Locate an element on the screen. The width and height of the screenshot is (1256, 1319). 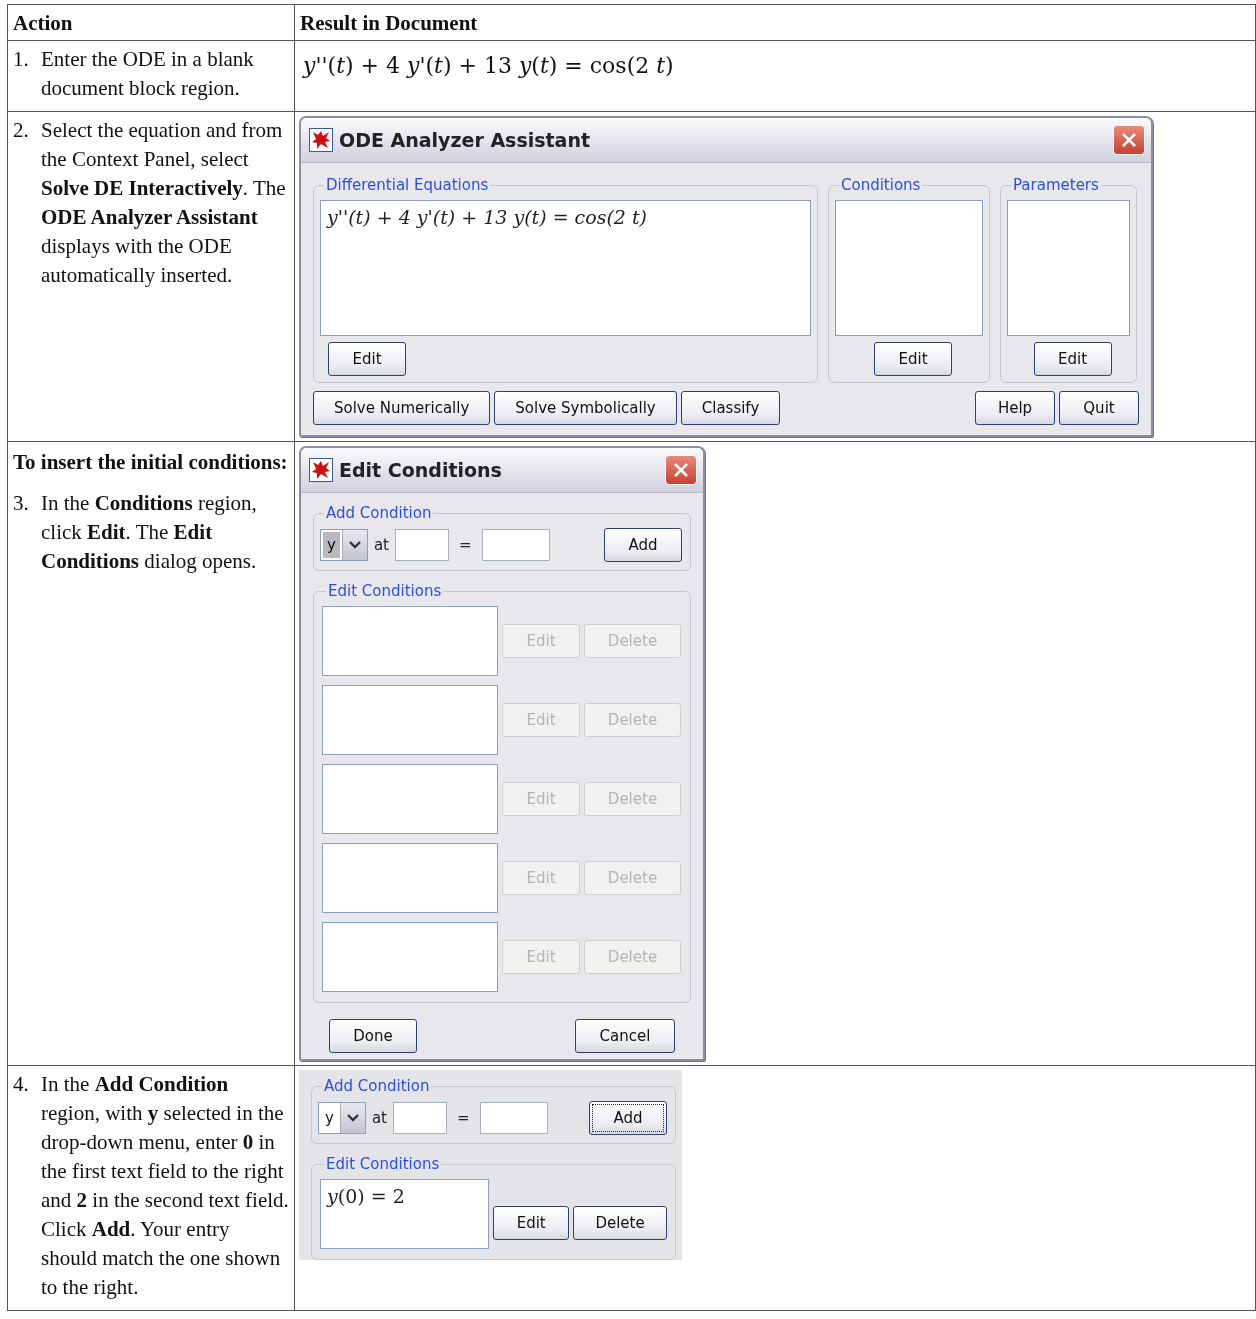
step-number: 3. is located at coordinates (21, 503).